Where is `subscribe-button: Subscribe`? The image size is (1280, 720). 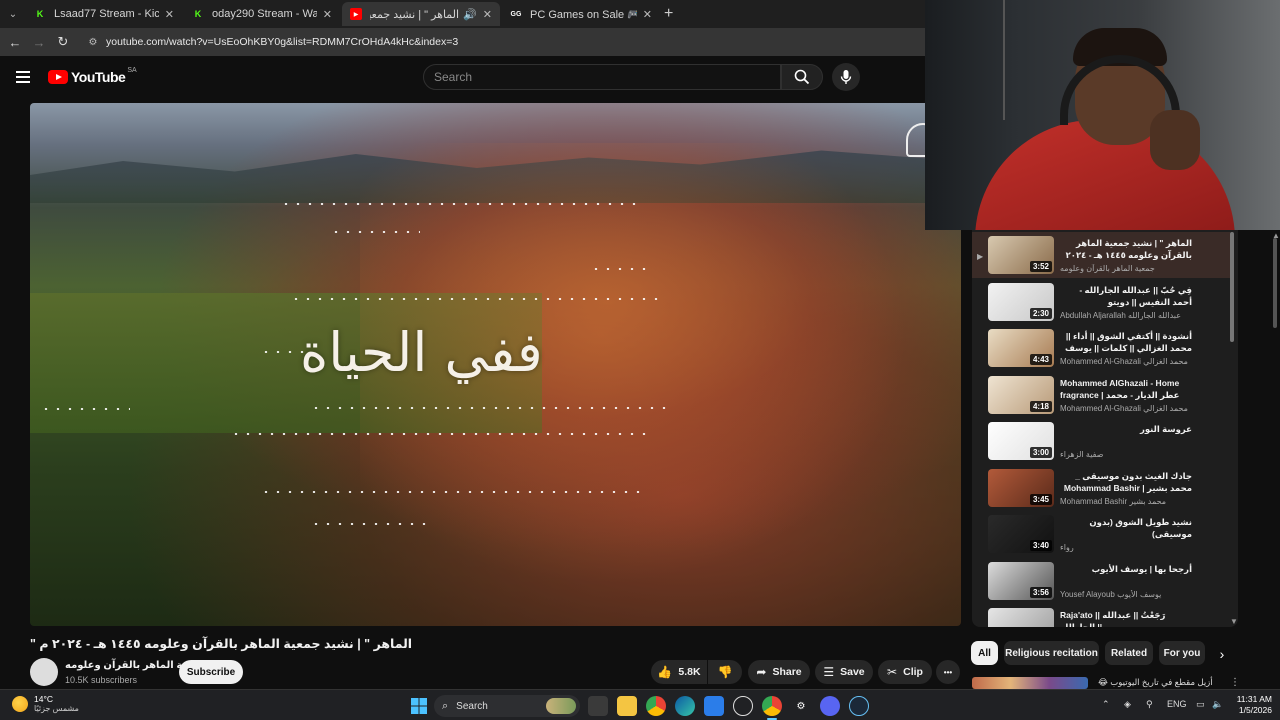
subscribe-button: Subscribe is located at coordinates (211, 672).